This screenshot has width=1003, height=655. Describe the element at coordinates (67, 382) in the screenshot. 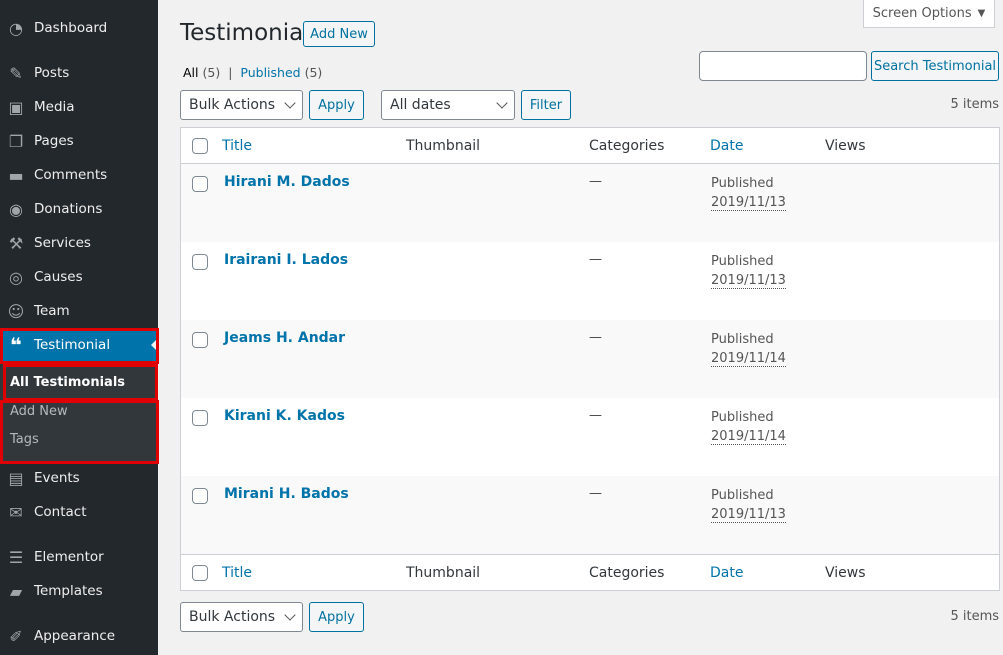

I see `submenu-all-testimonials: All Testimonials` at that location.